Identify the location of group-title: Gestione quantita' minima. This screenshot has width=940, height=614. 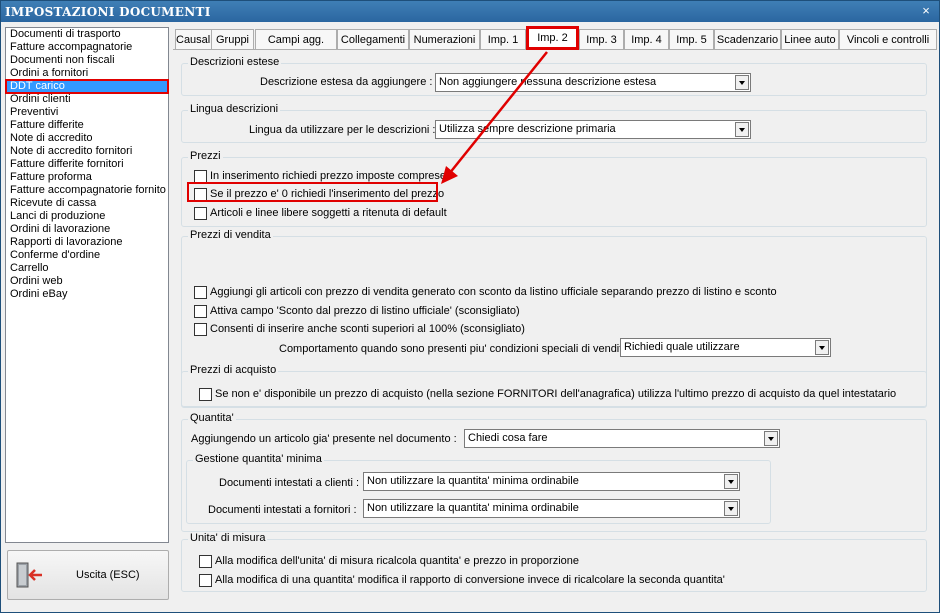
(258, 459).